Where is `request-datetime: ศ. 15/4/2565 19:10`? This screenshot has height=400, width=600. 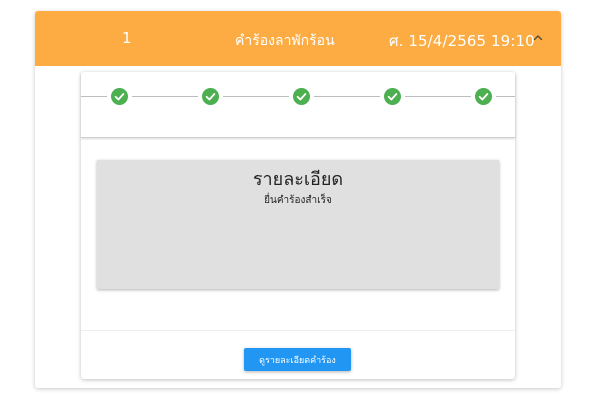
request-datetime: ศ. 15/4/2565 19:10 is located at coordinates (462, 41).